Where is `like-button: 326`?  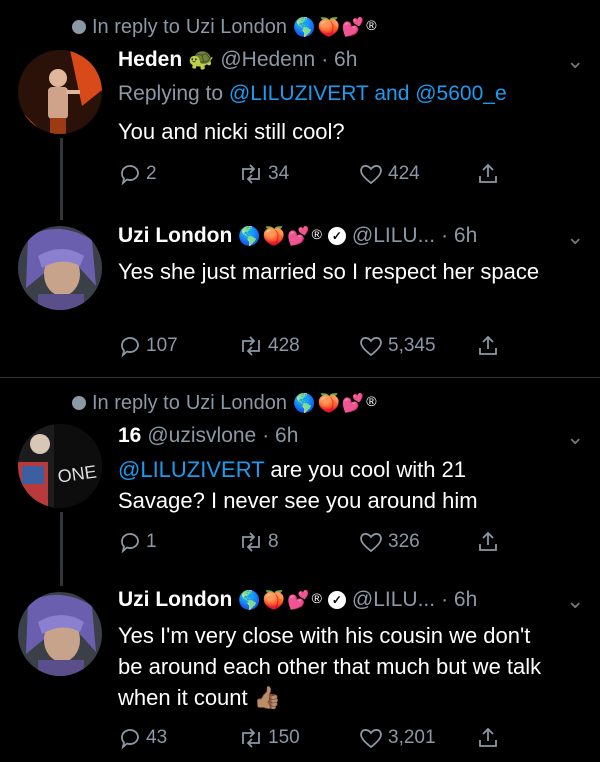 like-button: 326 is located at coordinates (417, 542).